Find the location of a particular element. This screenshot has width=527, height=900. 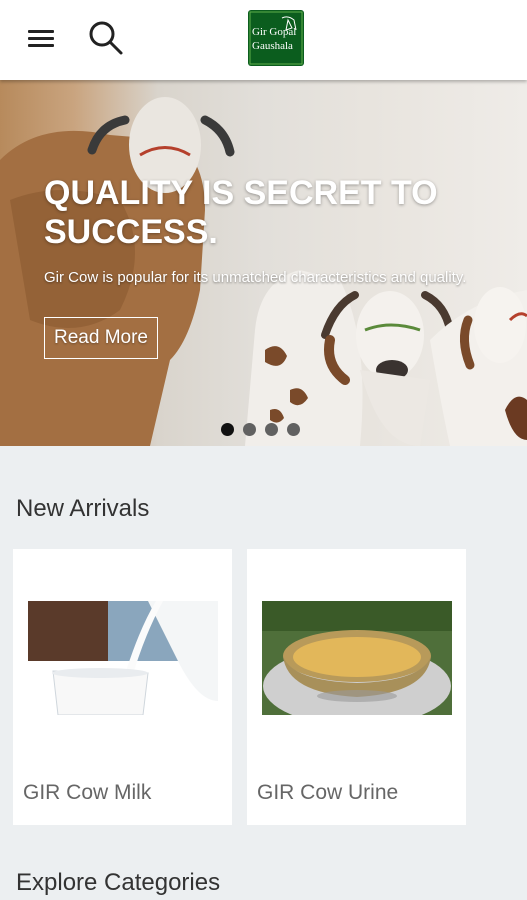

product-card-urine: GIR Cow Urine is located at coordinates (356, 687).